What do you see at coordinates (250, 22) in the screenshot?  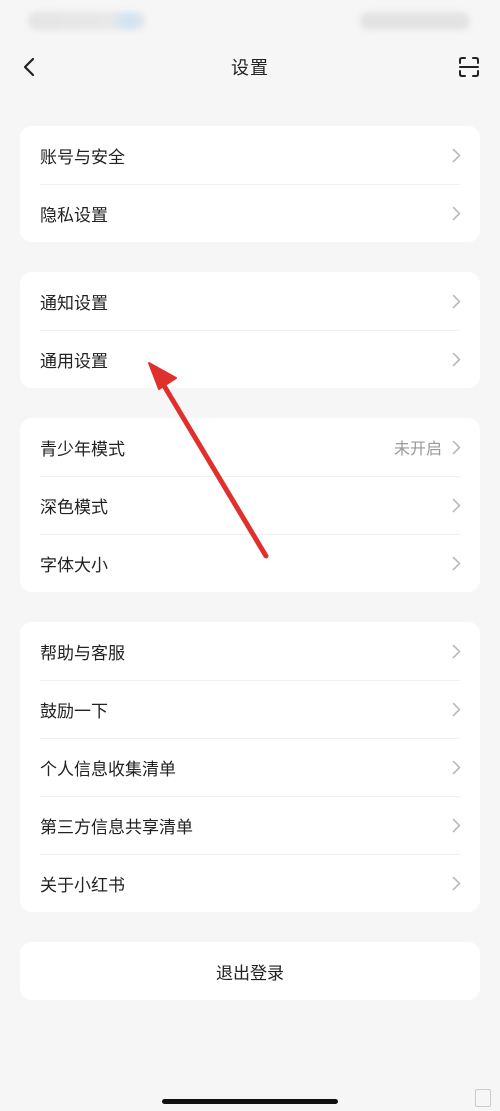 I see `status-bar` at bounding box center [250, 22].